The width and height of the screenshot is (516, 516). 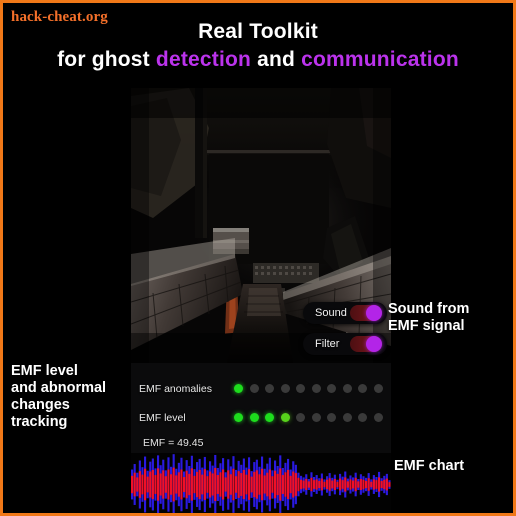 I want to click on headline-text-for-ghost: for ghost, so click(x=106, y=59).